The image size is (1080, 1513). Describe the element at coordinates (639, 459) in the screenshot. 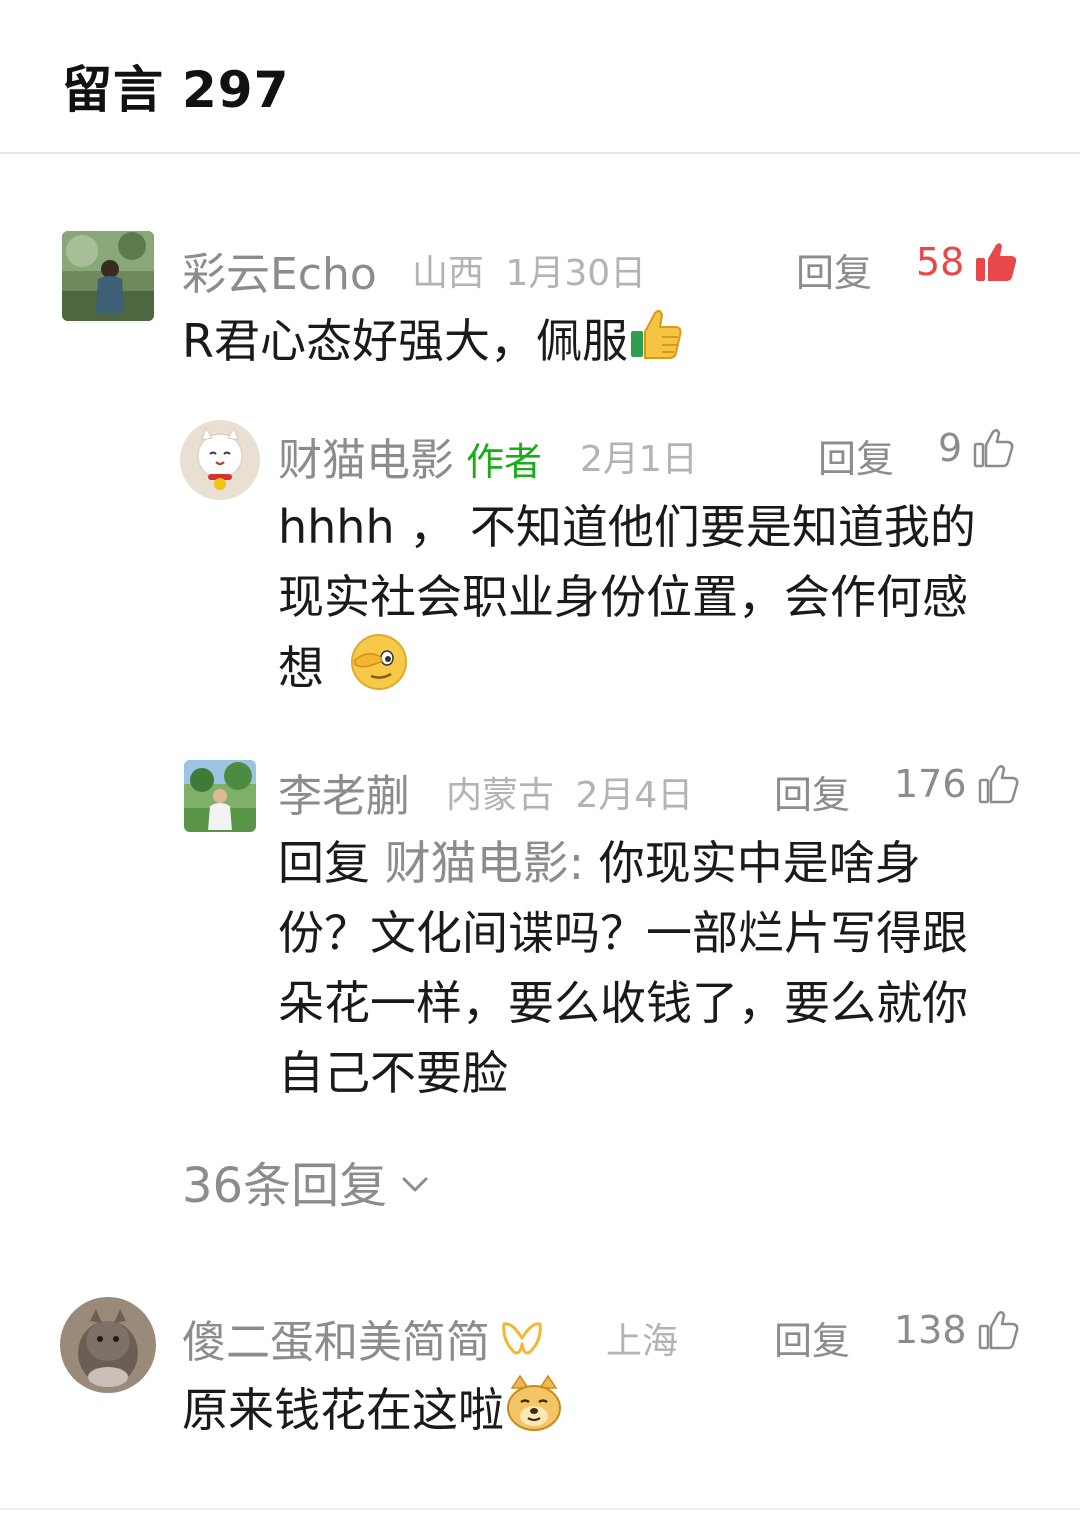

I see `comment-date: 2月1日` at that location.